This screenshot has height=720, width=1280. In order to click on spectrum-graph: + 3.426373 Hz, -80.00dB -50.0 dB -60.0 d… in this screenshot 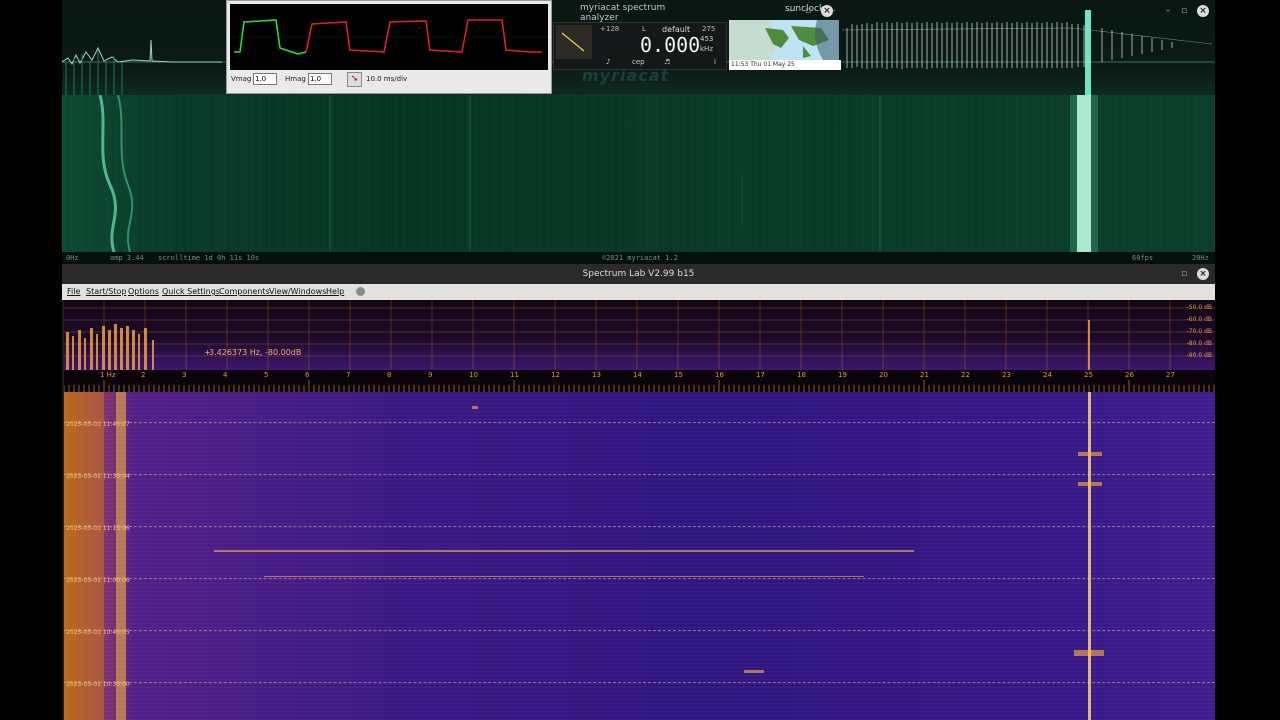, I will do `click(639, 335)`.